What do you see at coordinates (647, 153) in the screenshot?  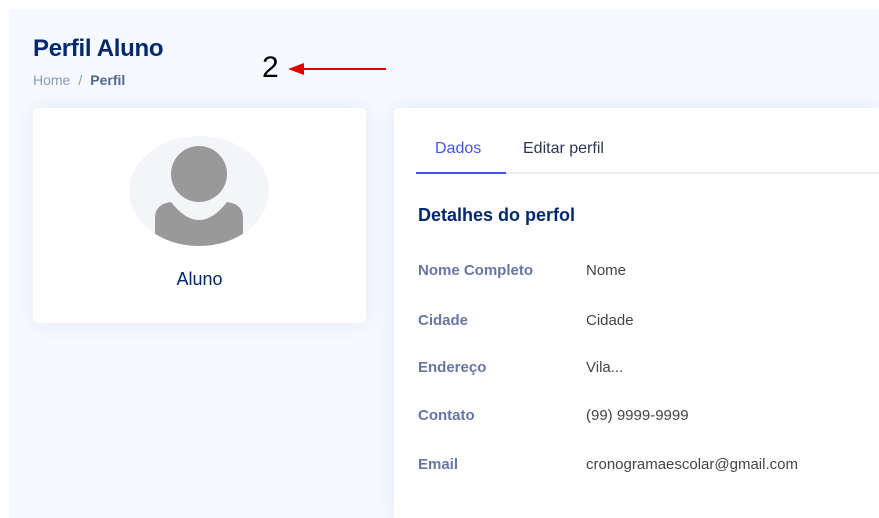 I see `profile-tabs: Dados Editar perfil` at bounding box center [647, 153].